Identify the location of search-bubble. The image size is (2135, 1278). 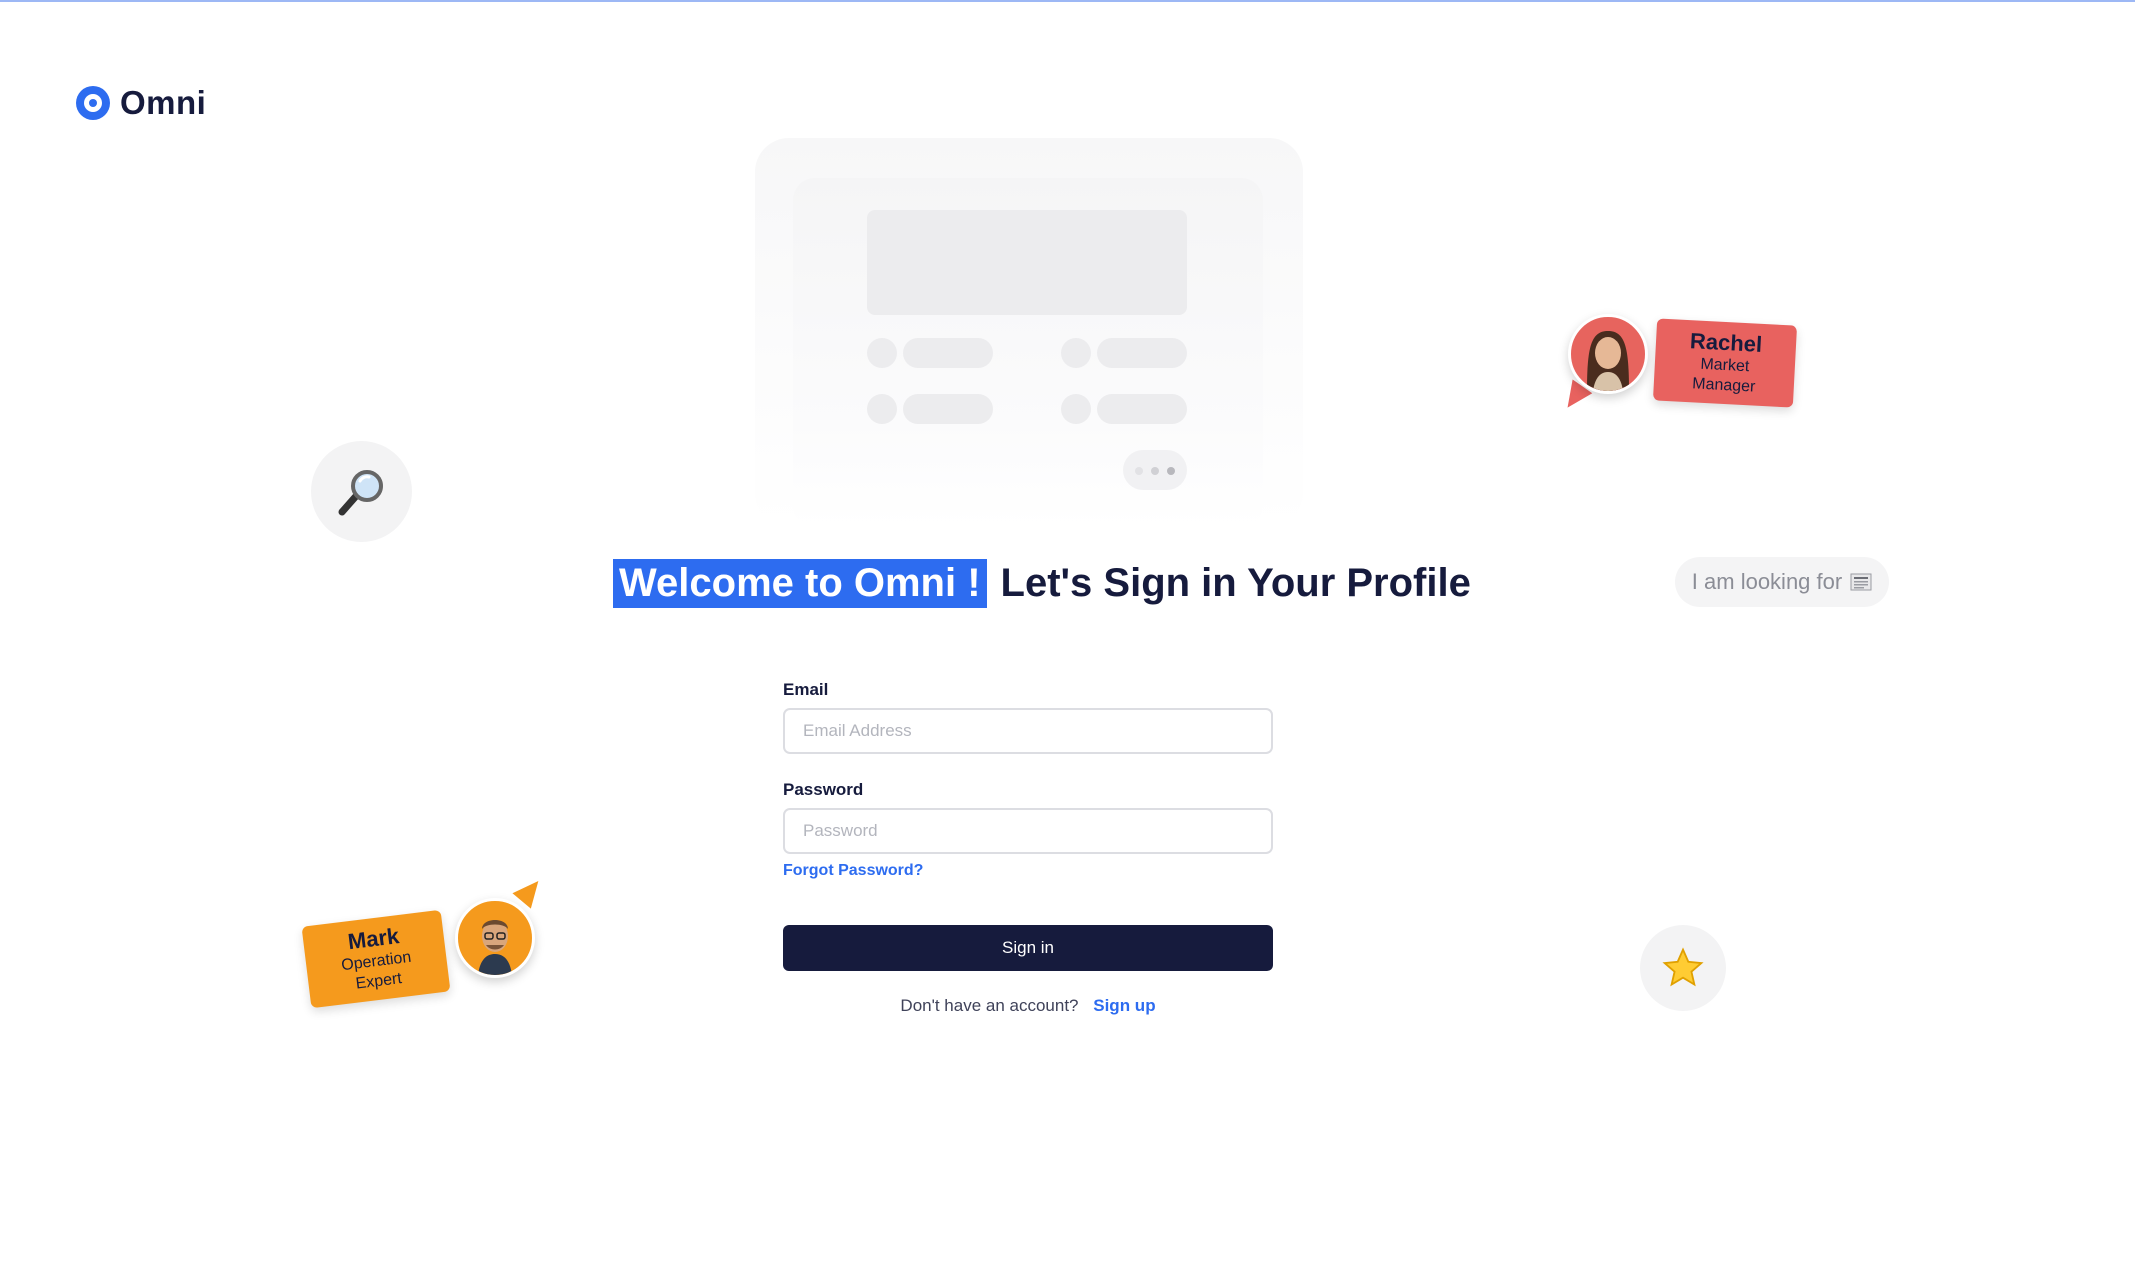
(361, 491).